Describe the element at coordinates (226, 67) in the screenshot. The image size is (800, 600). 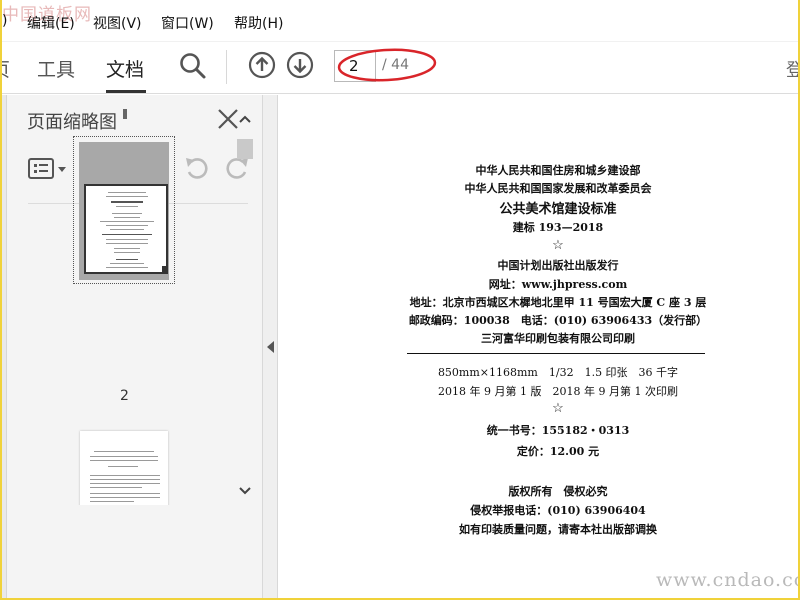
I see `toolbar-separator` at that location.